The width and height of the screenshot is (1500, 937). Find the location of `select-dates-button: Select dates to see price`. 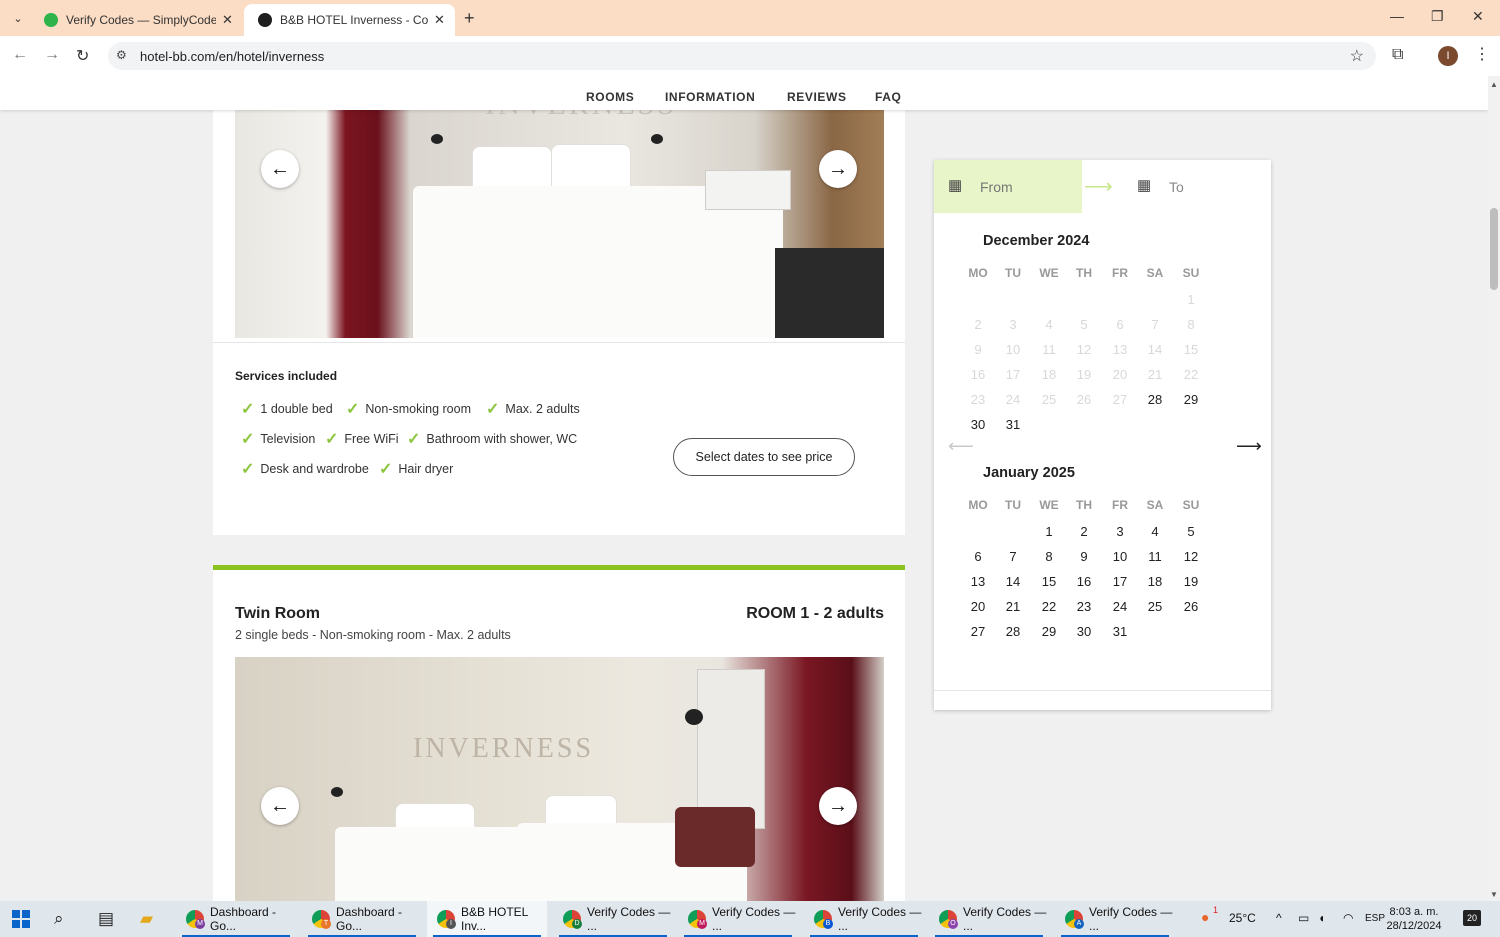

select-dates-button: Select dates to see price is located at coordinates (764, 457).